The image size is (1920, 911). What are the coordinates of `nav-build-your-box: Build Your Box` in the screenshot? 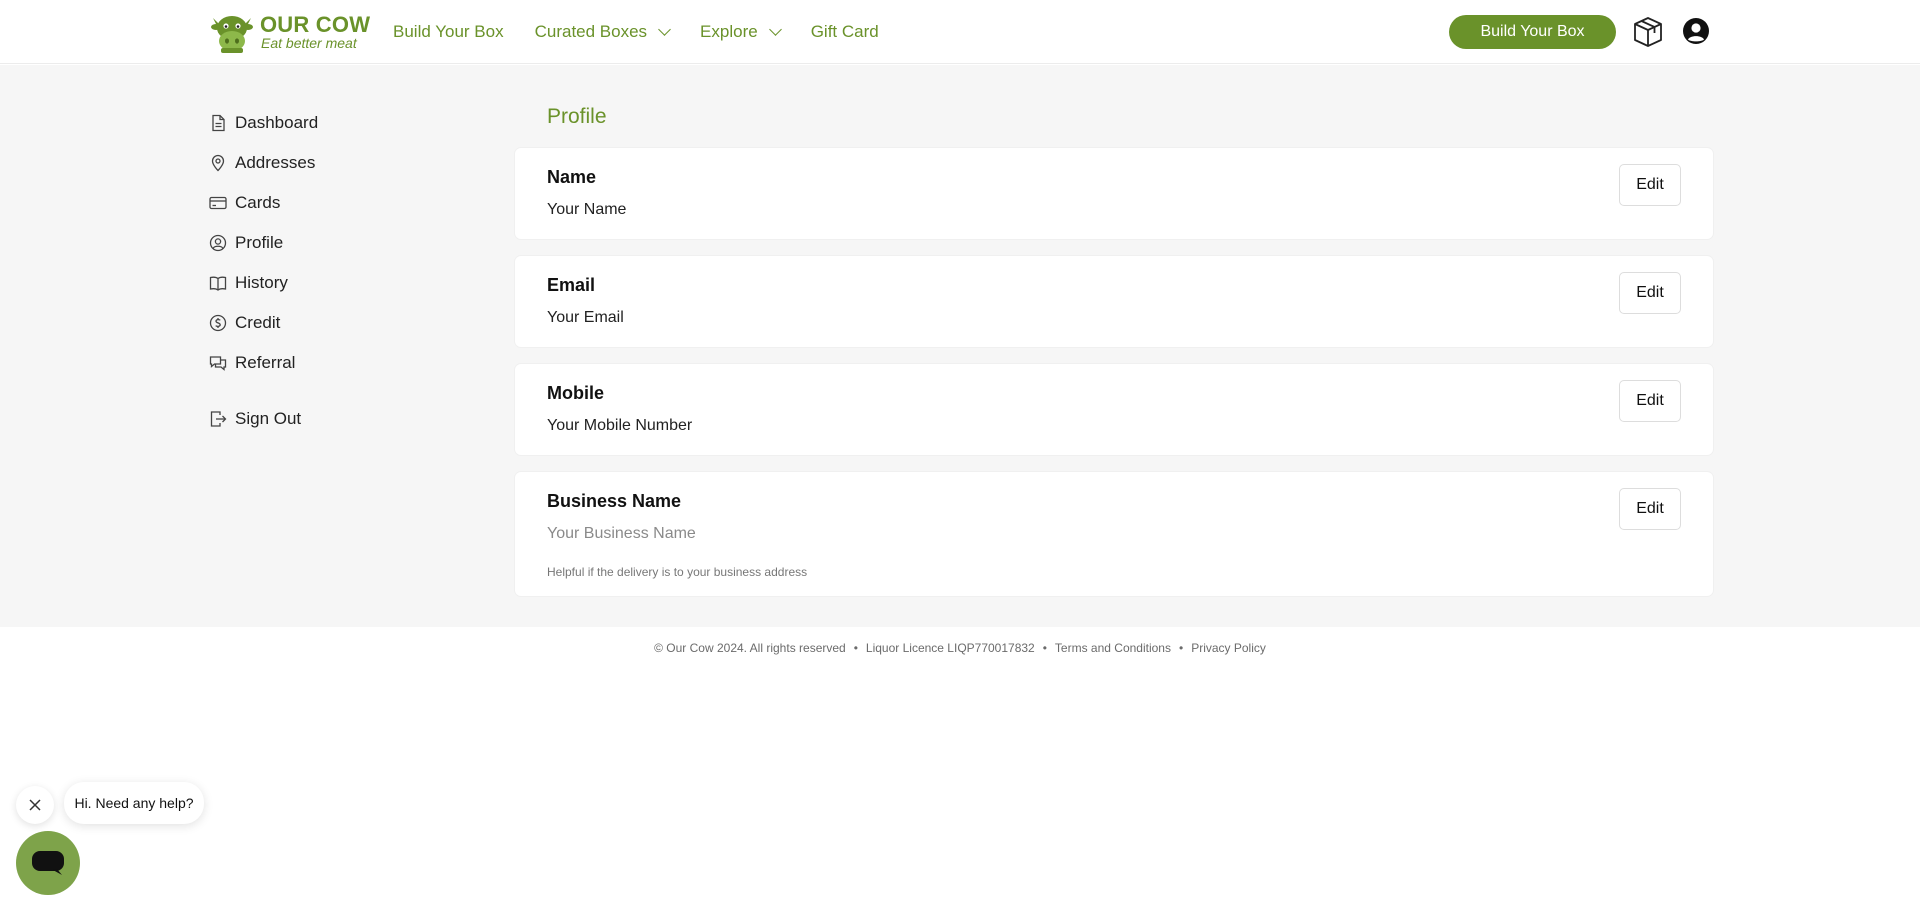 It's located at (448, 32).